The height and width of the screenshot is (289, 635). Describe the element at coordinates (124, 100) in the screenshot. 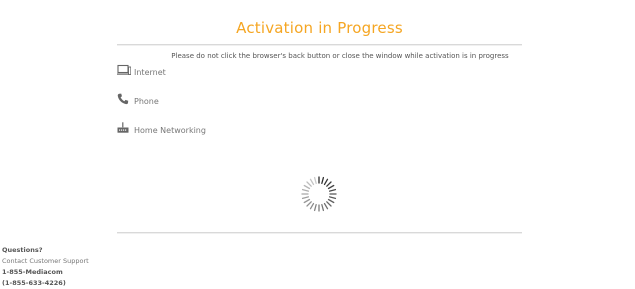

I see `phone-icon` at that location.